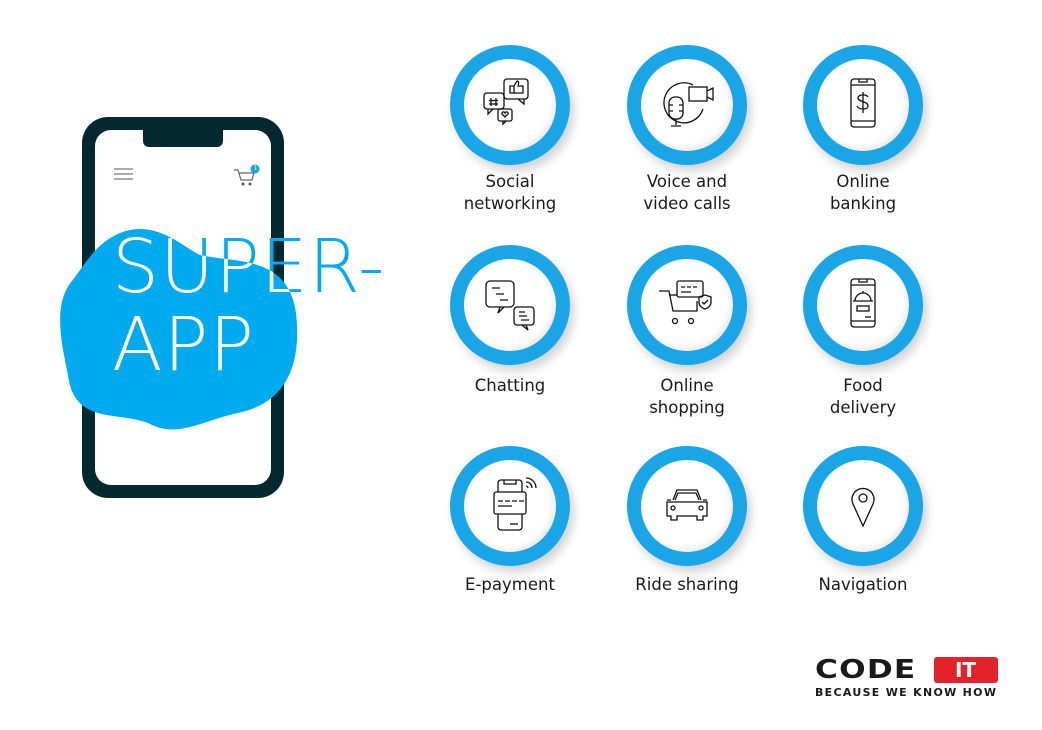 This screenshot has width=1042, height=730. I want to click on cart-badge: 1, so click(255, 168).